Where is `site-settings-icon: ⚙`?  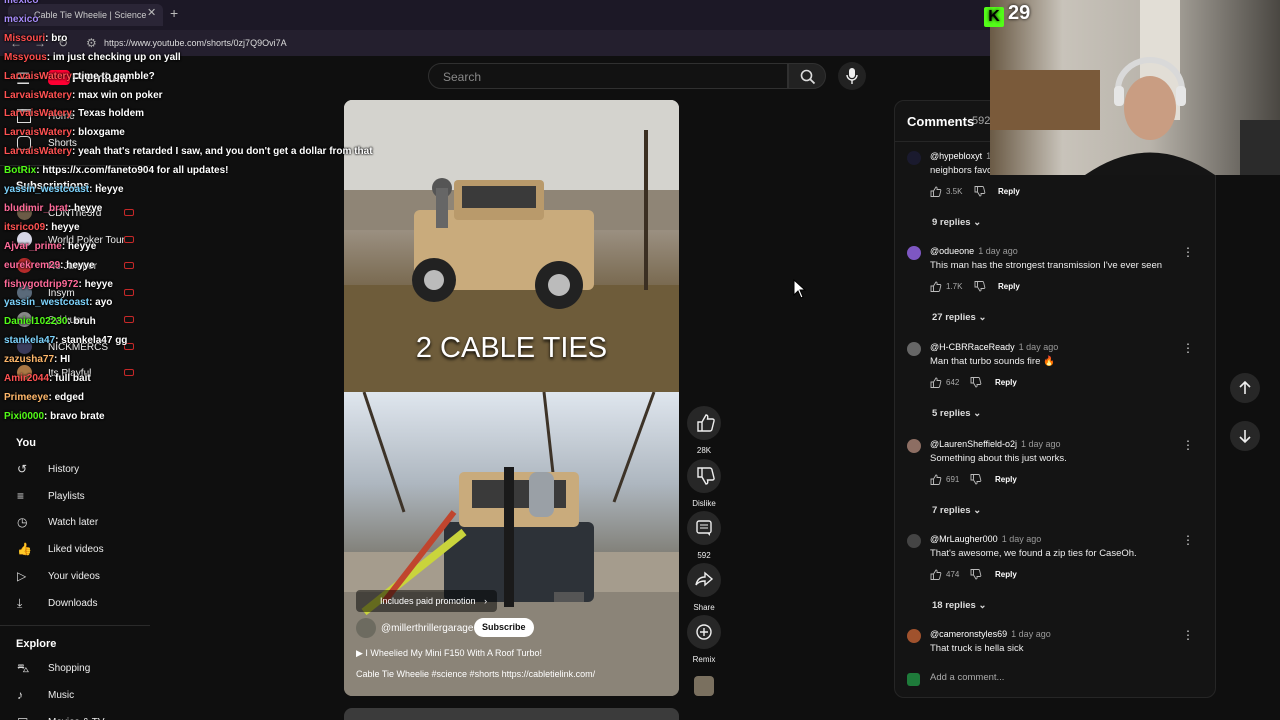
site-settings-icon: ⚙ is located at coordinates (91, 43).